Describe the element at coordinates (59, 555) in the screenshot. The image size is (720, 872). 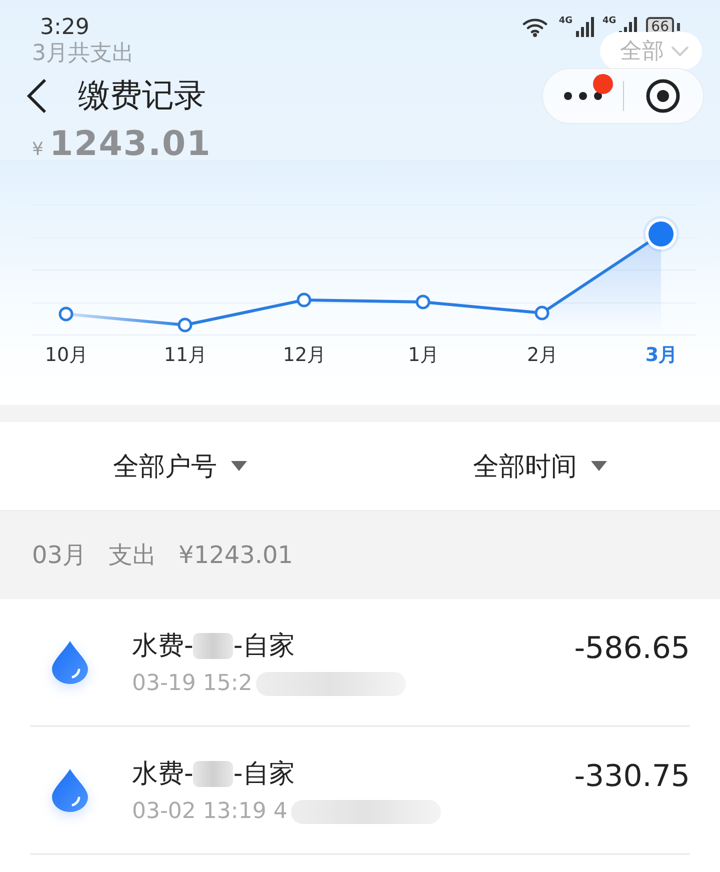
I see `group-month: 03月` at that location.